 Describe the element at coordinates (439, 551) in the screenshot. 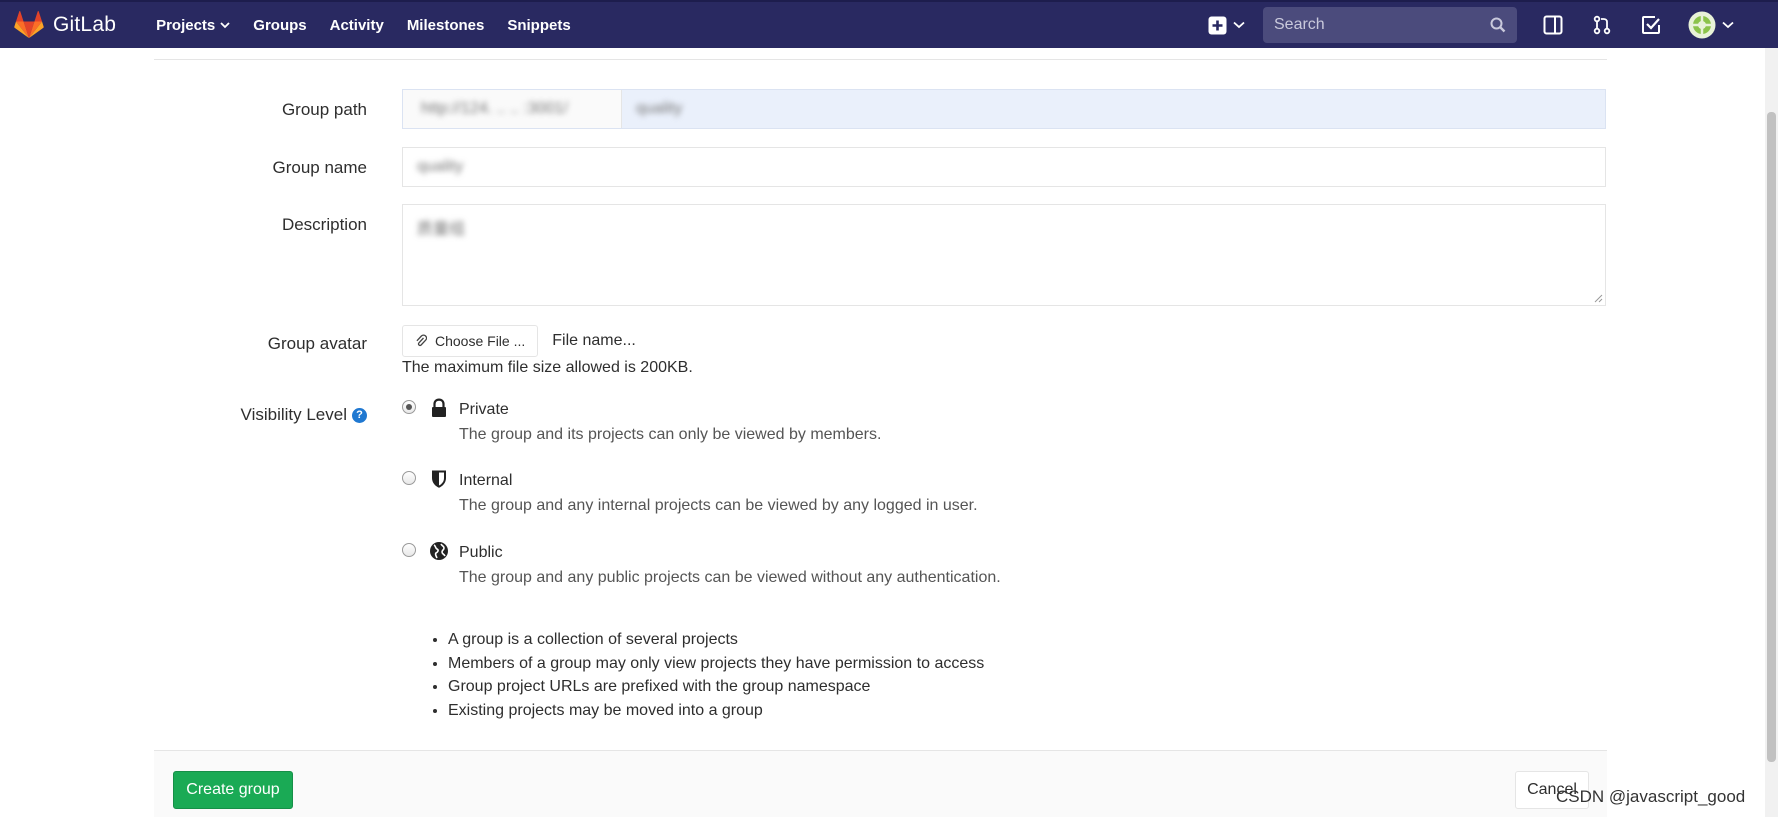

I see `globe-icon` at that location.